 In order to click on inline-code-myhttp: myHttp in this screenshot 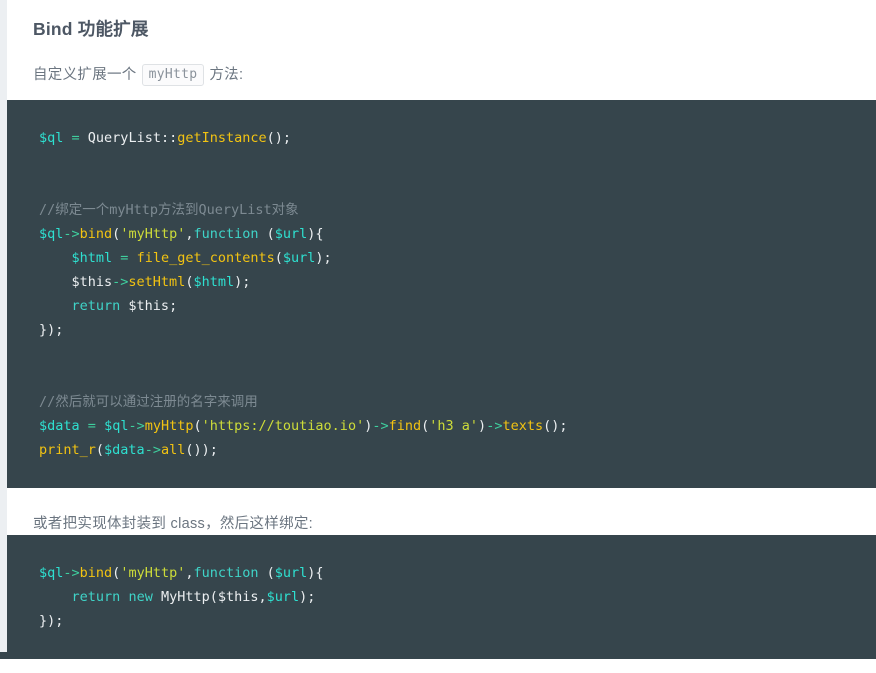, I will do `click(173, 75)`.